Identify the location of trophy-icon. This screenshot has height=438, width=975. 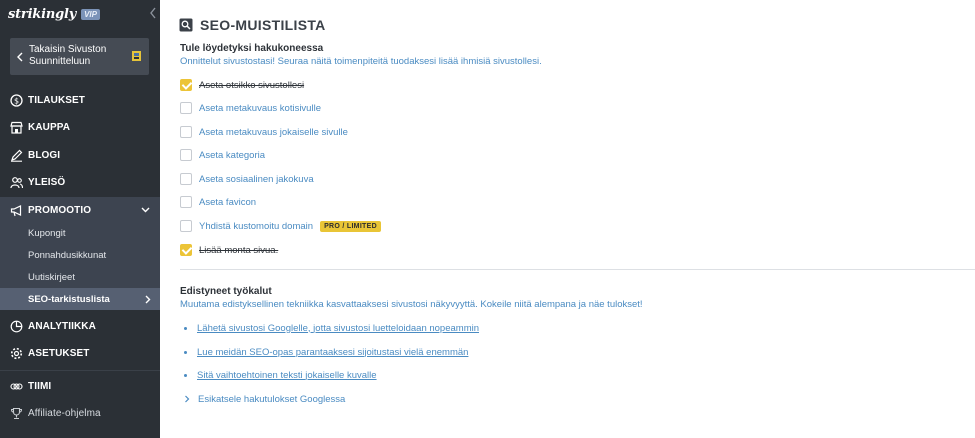
(16, 413).